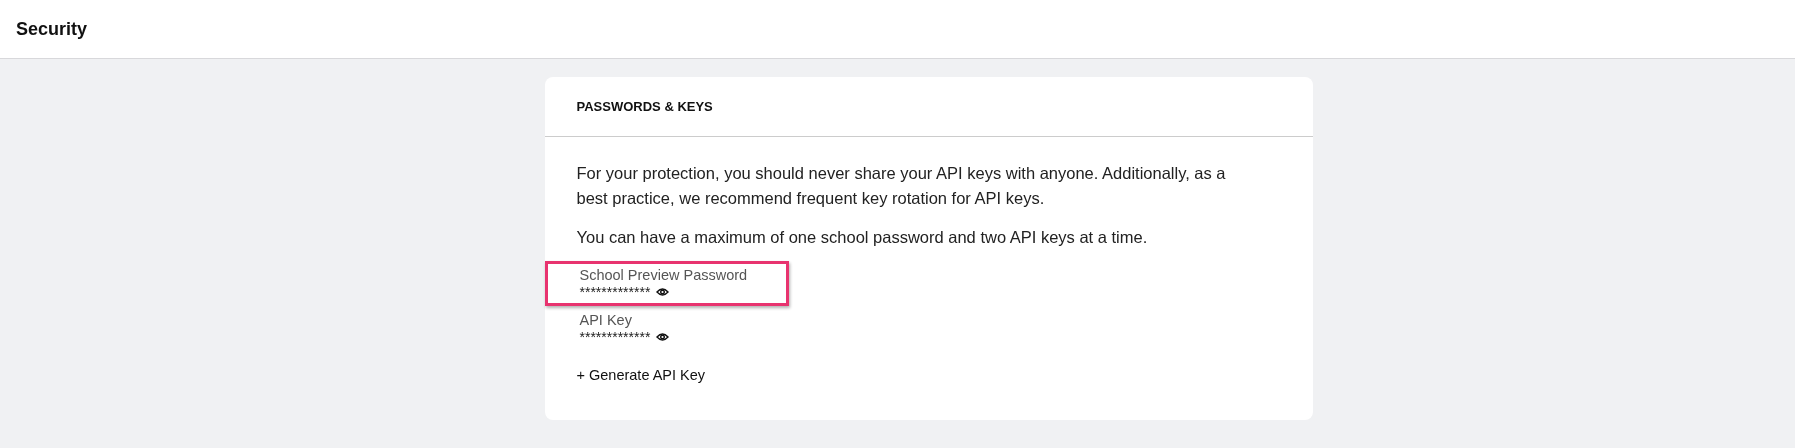 Image resolution: width=1795 pixels, height=448 pixels. Describe the element at coordinates (605, 320) in the screenshot. I see `key-label: API Key` at that location.